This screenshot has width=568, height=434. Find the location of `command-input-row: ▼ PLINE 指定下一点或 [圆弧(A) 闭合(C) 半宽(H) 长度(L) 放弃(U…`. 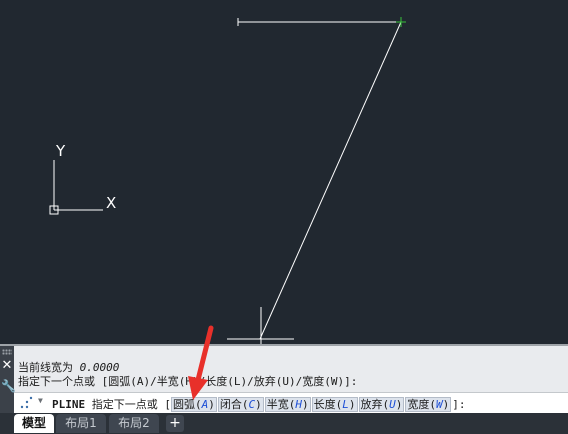

command-input-row: ▼ PLINE 指定下一点或 [圆弧(A) 闭合(C) 半宽(H) 长度(L) 放弃(U… is located at coordinates (291, 402).